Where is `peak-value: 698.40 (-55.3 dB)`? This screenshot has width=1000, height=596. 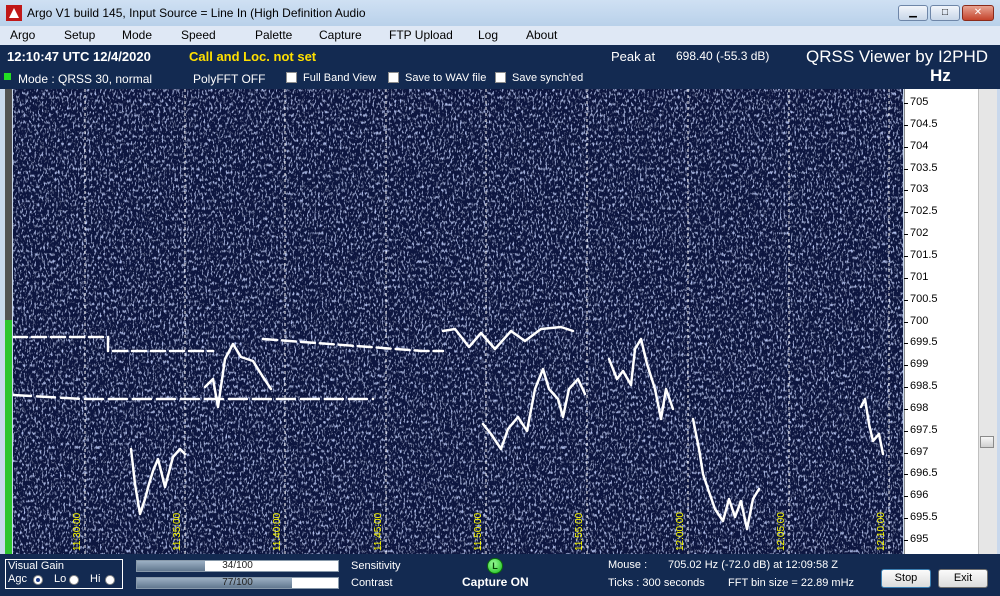
peak-value: 698.40 (-55.3 dB) is located at coordinates (723, 56).